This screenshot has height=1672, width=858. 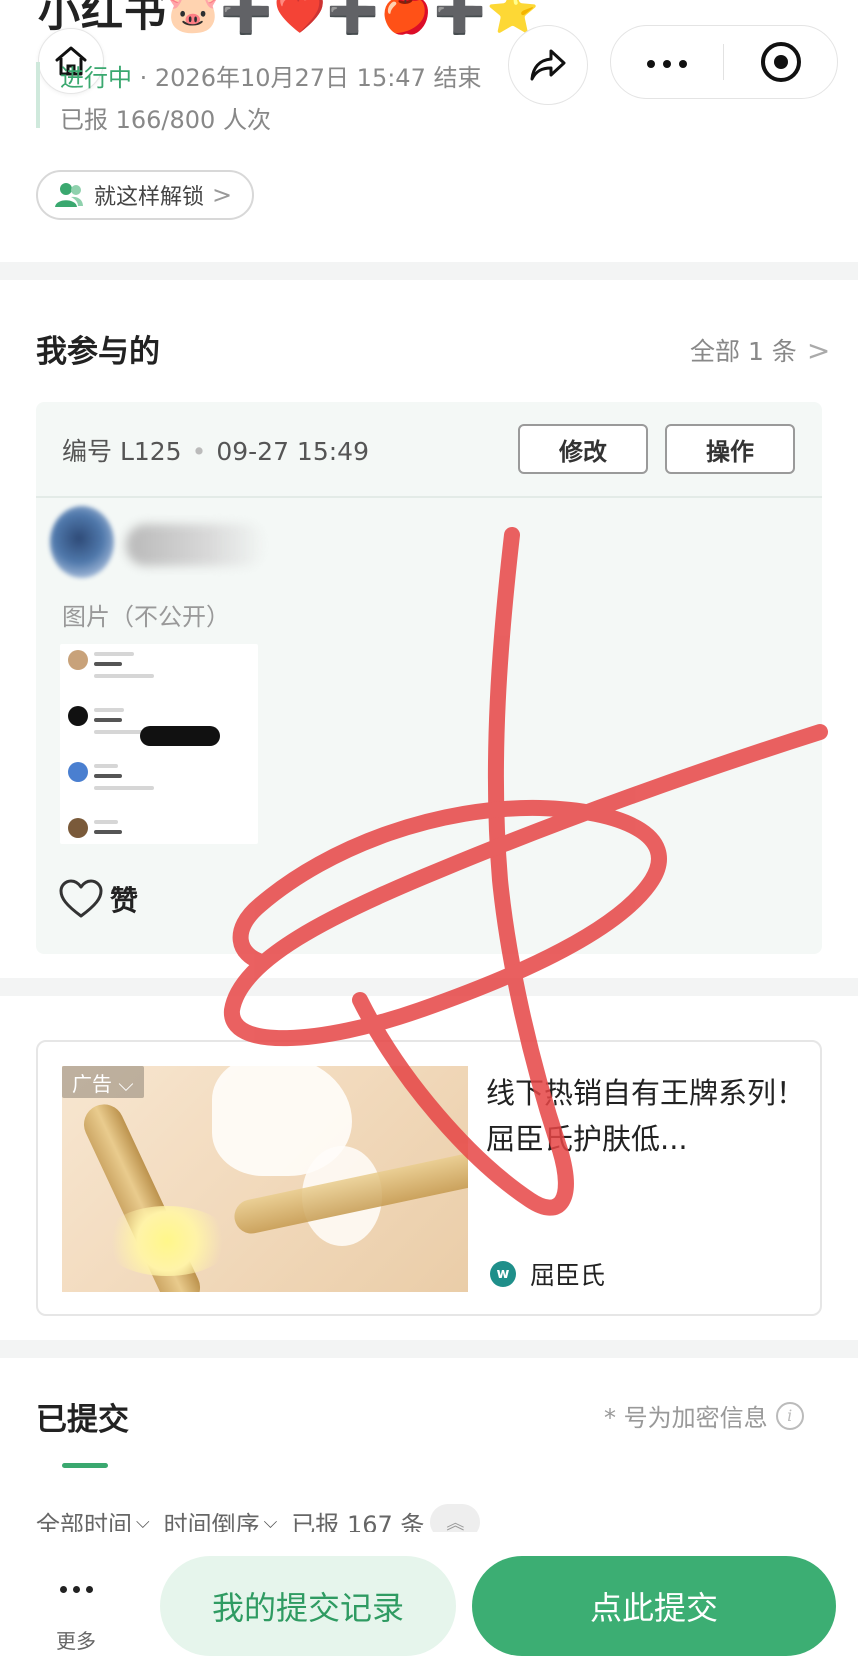 I want to click on unlock-button: 就这样解锁 >, so click(x=145, y=195).